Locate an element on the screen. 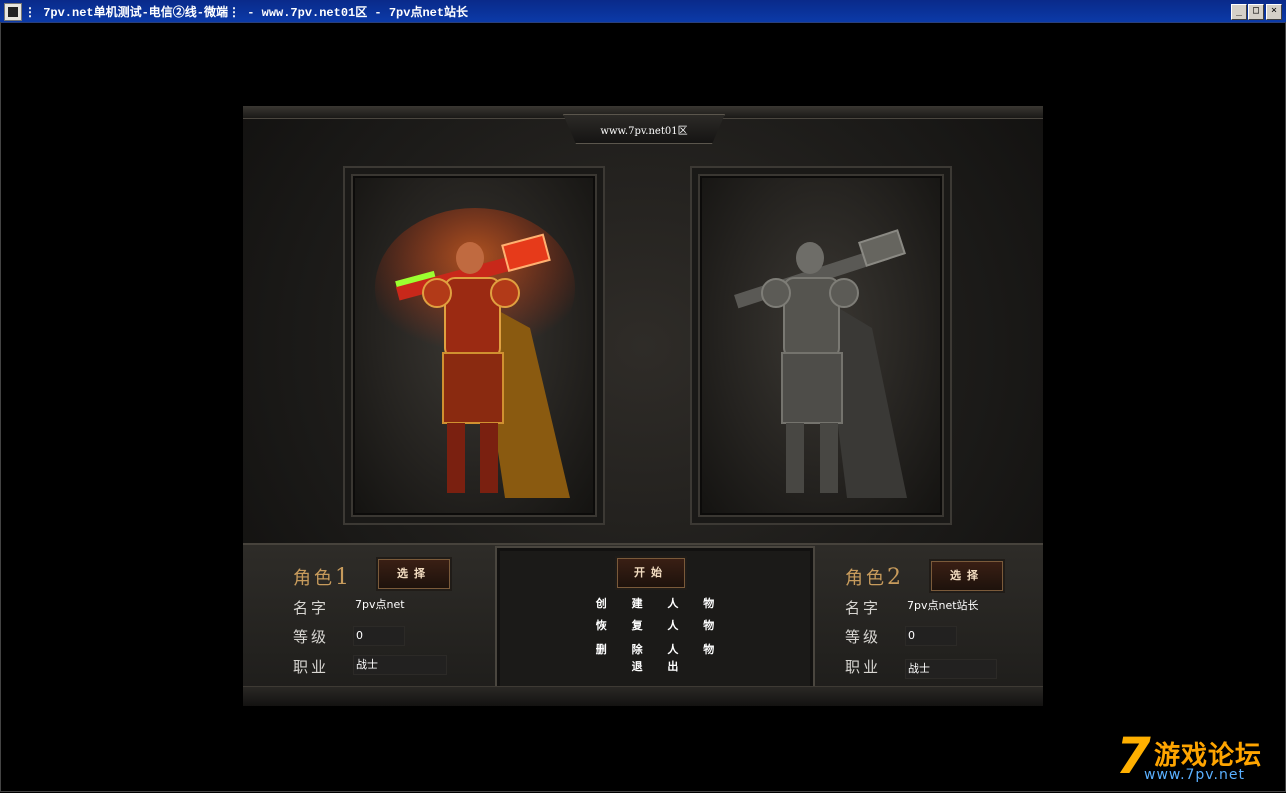  delete-char-3: 物 is located at coordinates (709, 649).